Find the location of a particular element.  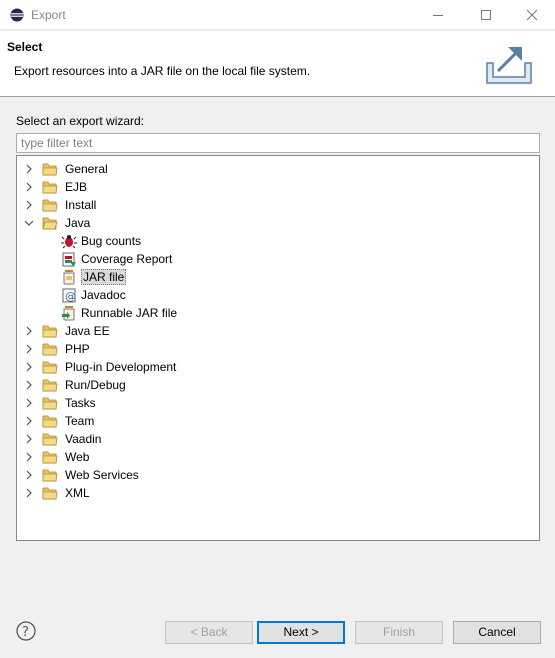

tree-item-label: General is located at coordinates (86, 169).